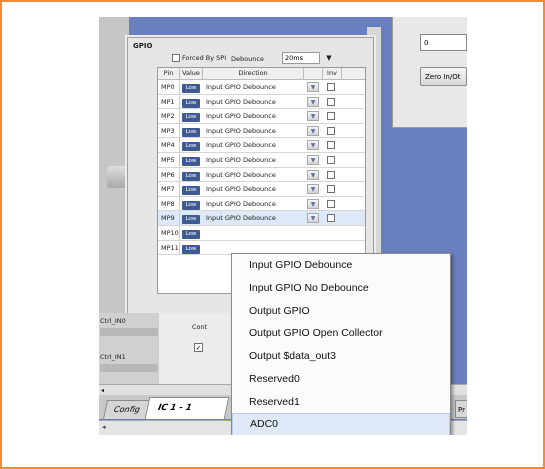  What do you see at coordinates (169, 218) in the screenshot?
I see `pin-cell: MP9` at bounding box center [169, 218].